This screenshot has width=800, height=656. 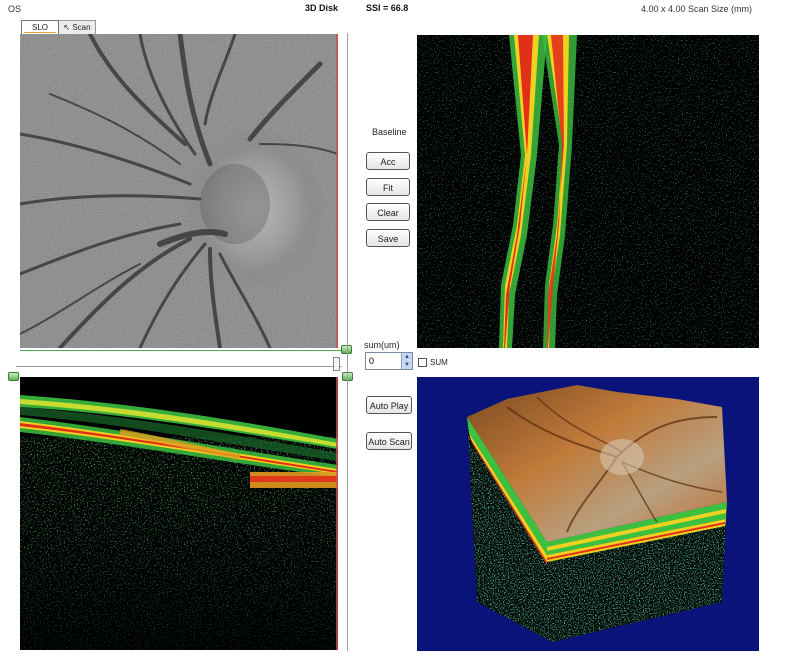 I want to click on scan-type-label: 3D Disk, so click(x=322, y=8).